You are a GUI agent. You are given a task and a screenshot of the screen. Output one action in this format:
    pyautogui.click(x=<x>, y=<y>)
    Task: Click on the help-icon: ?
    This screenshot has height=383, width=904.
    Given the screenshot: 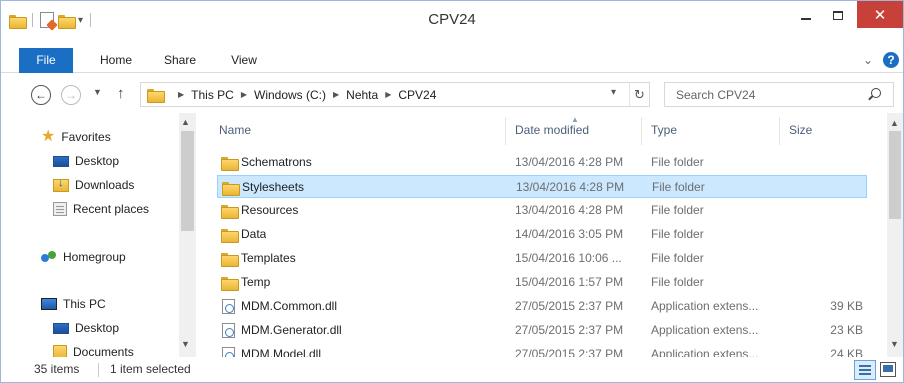 What is the action you would take?
    pyautogui.click(x=891, y=60)
    